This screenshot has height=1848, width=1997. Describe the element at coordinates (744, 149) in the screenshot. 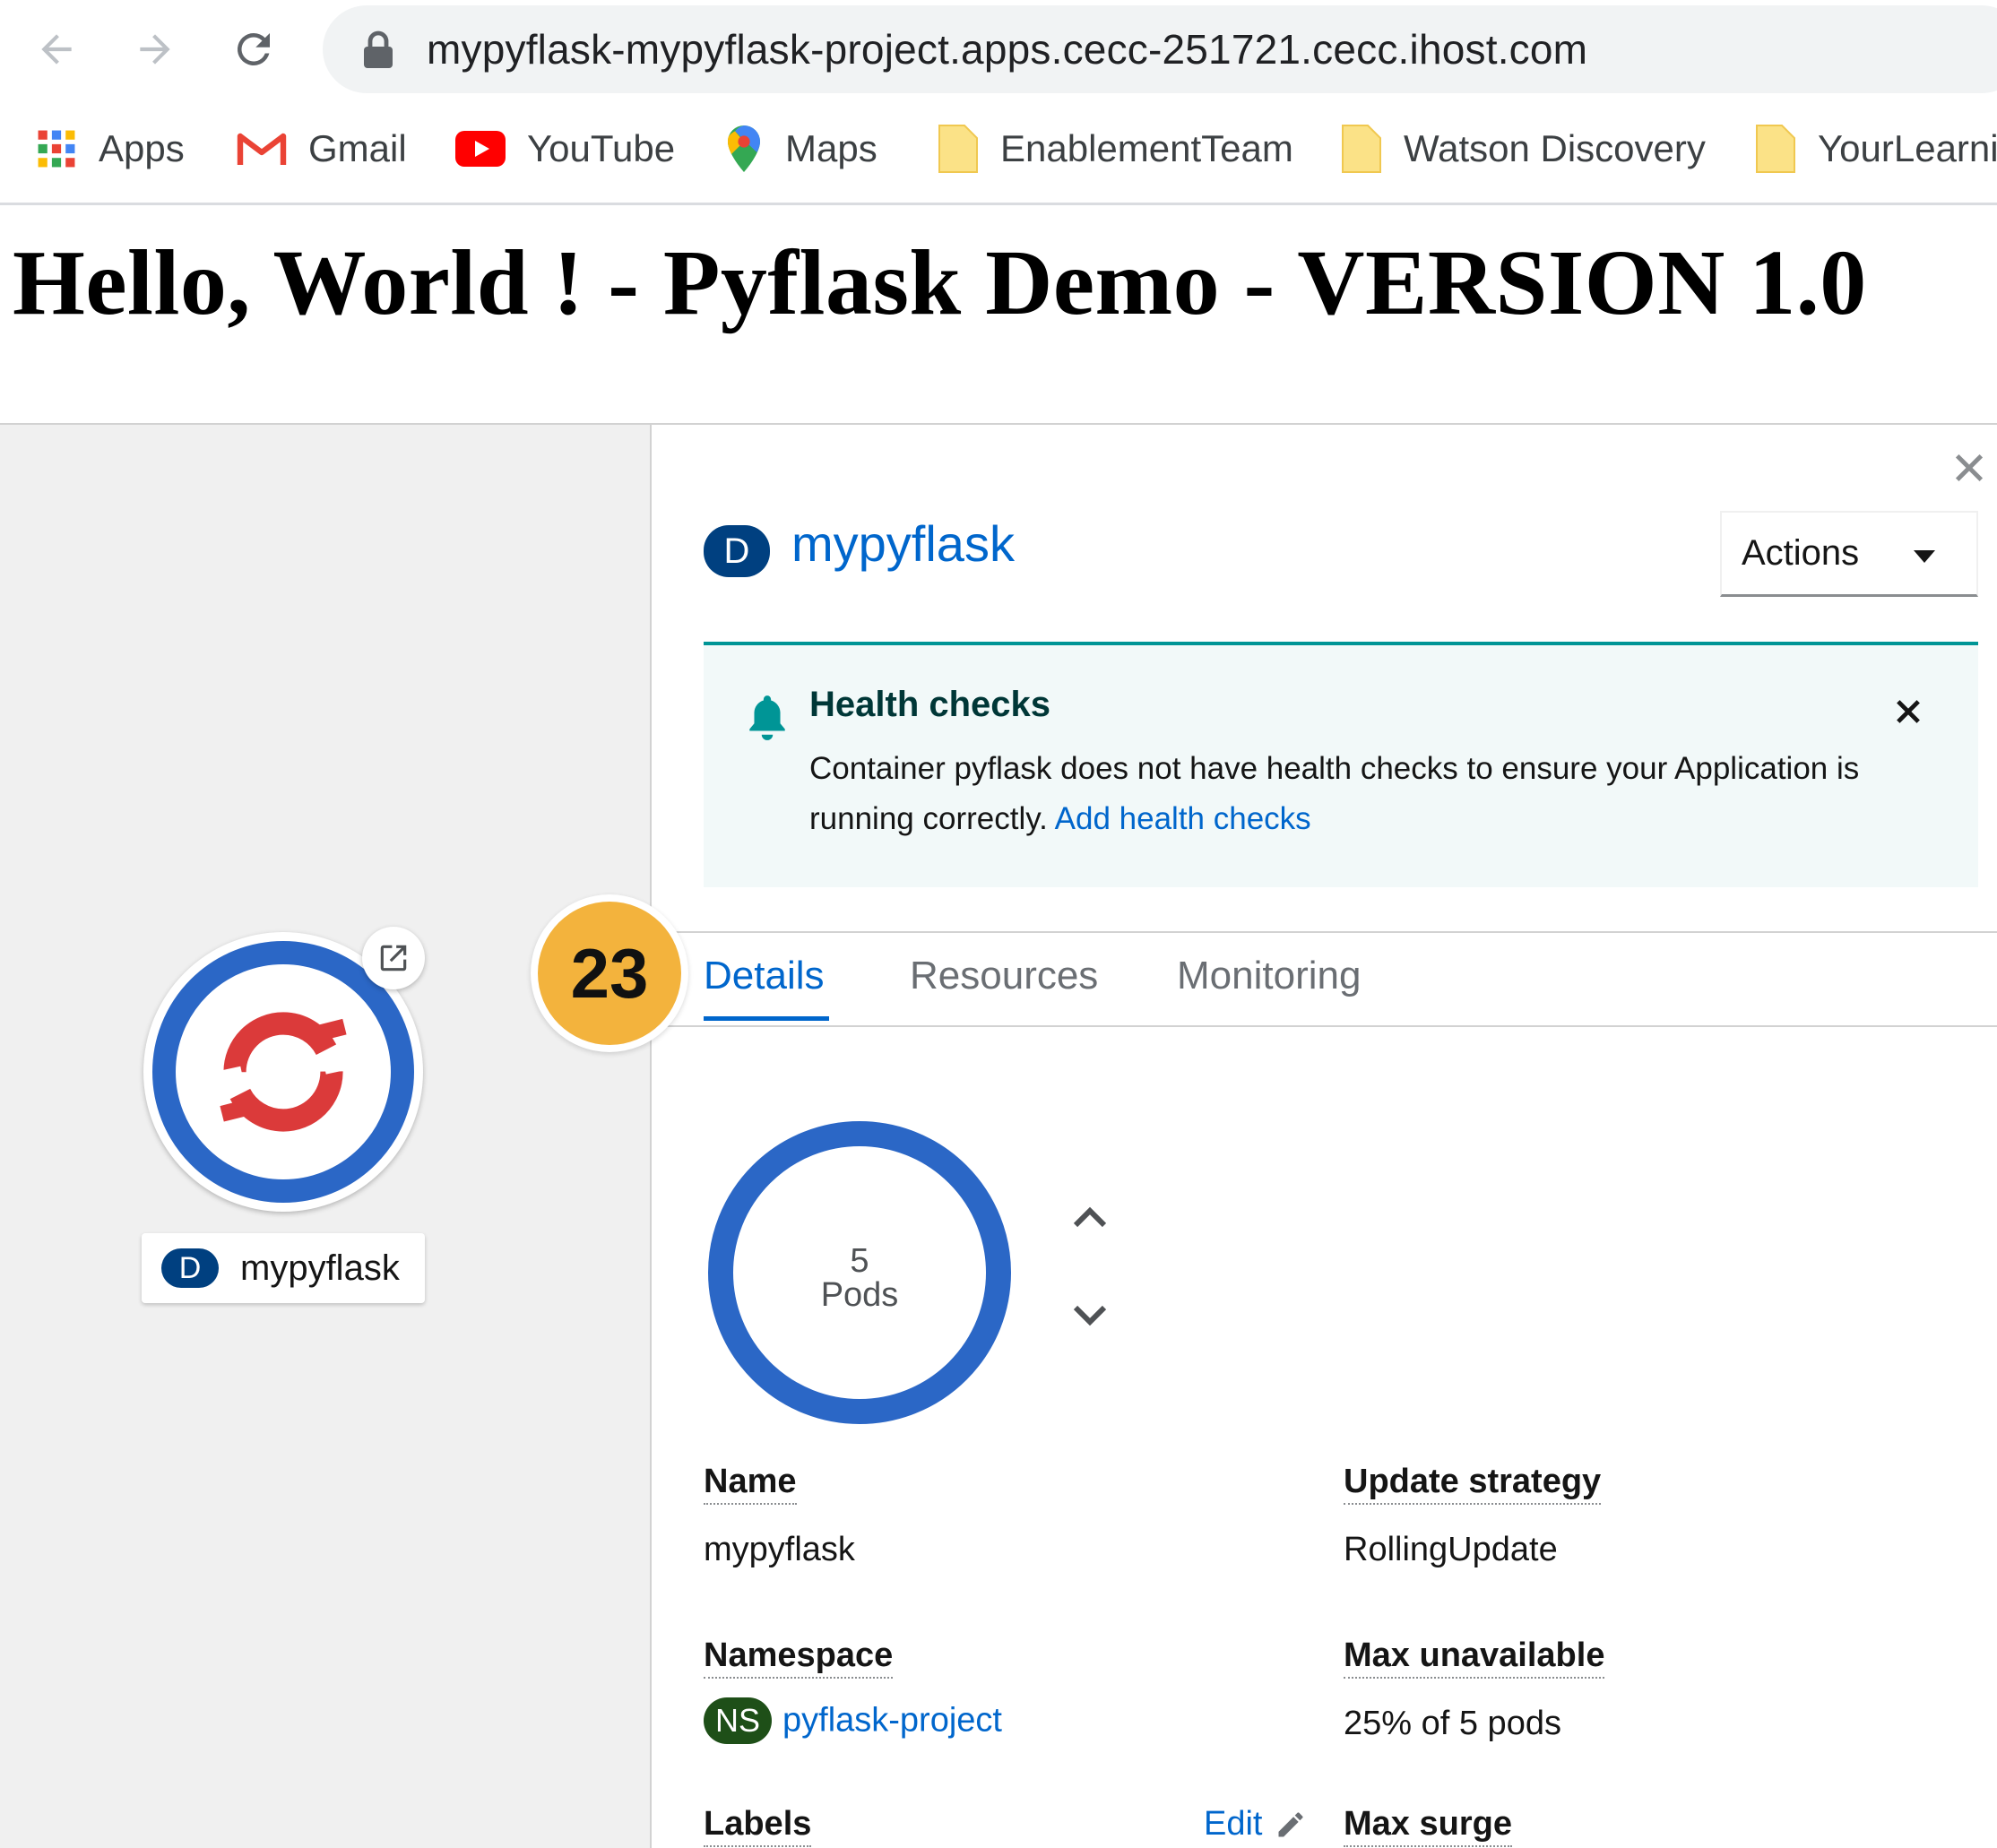

I see `maps-icon` at that location.